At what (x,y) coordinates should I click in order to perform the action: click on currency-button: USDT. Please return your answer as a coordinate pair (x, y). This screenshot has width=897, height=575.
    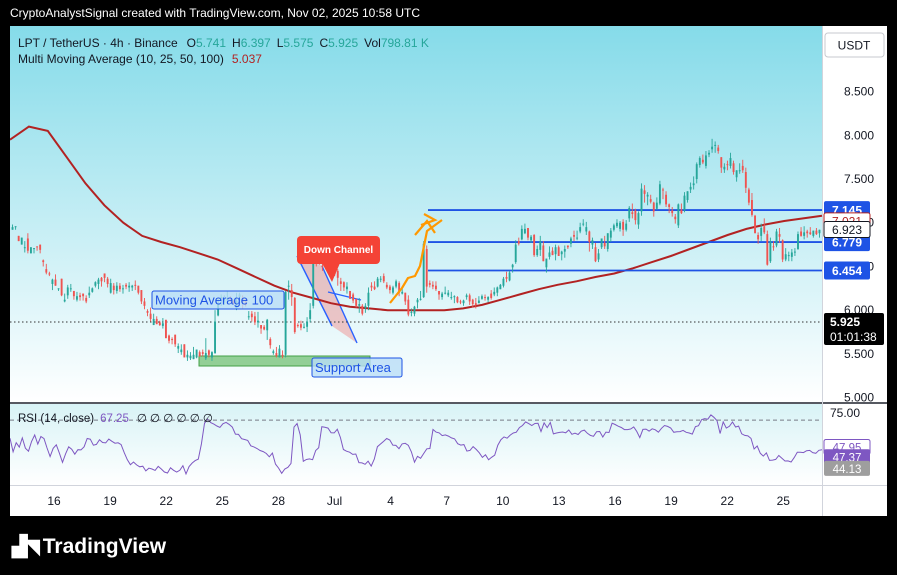
    Looking at the image, I should click on (854, 45).